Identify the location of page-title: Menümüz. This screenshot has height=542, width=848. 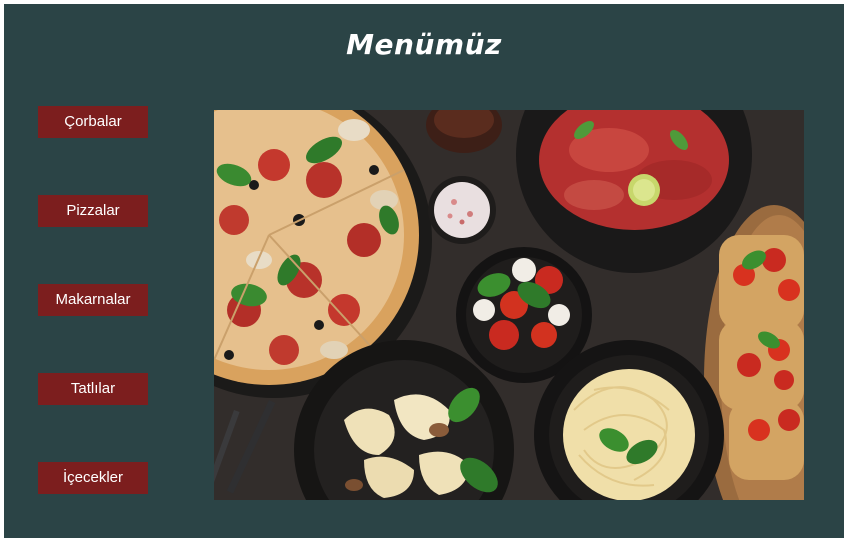
(424, 44).